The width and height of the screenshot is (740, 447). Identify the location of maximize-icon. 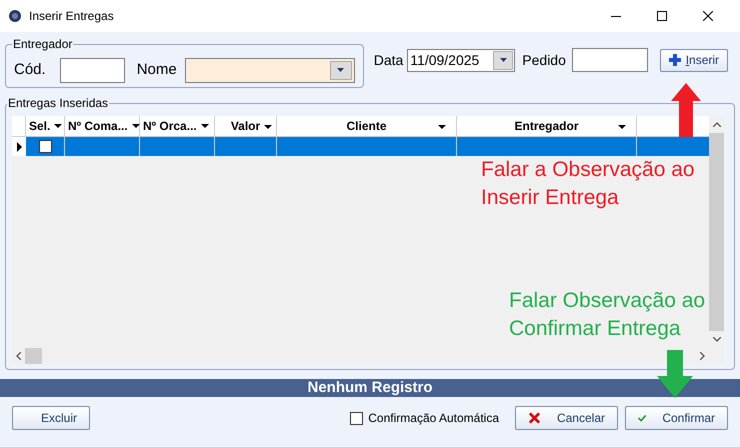
(662, 16).